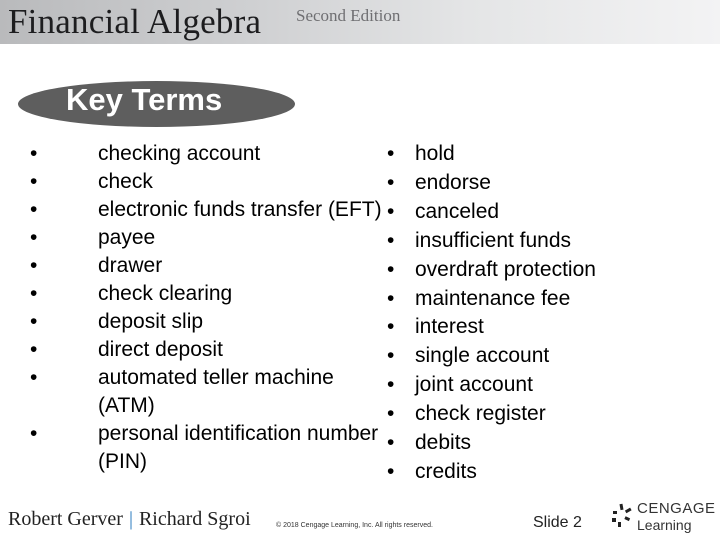 The height and width of the screenshot is (540, 720). I want to click on list-item: • canceled, so click(551, 212).